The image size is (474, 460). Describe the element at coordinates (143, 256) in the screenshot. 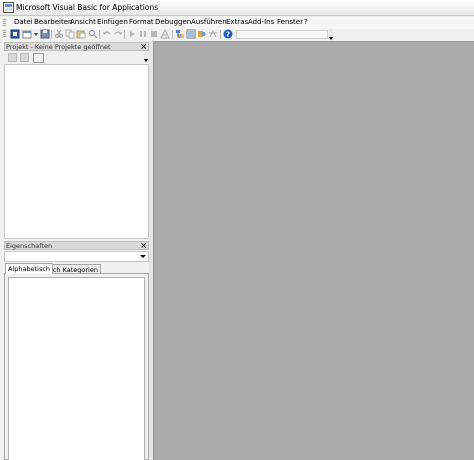

I see `chevron-down-icon` at that location.